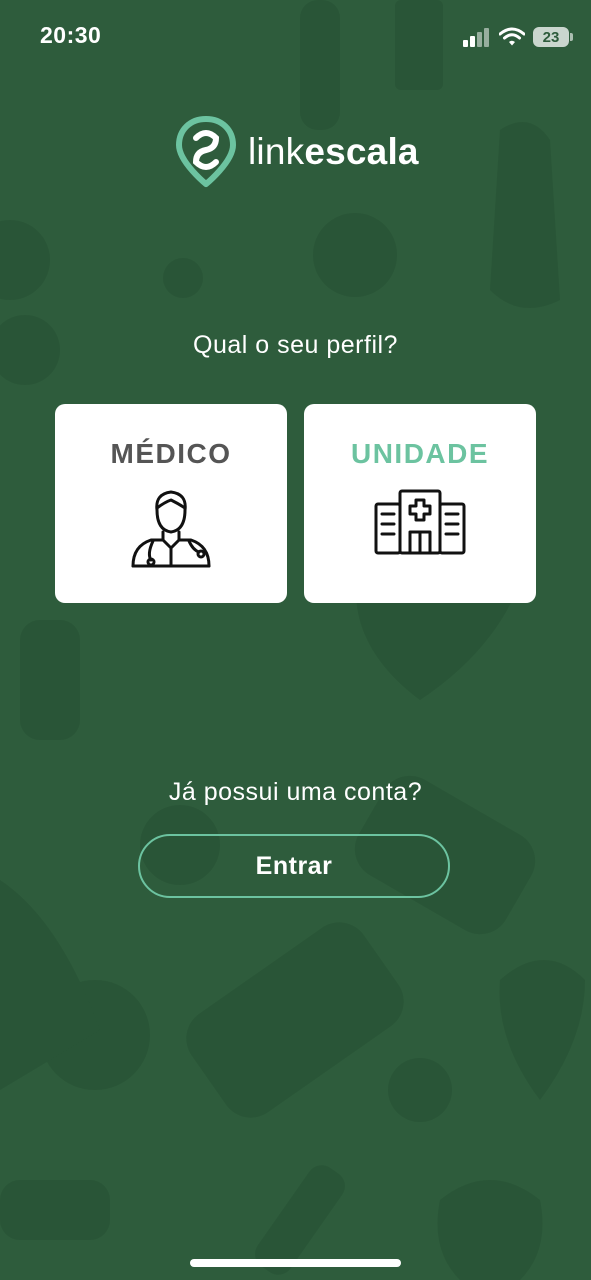  What do you see at coordinates (294, 866) in the screenshot?
I see `login-button: Entrar` at bounding box center [294, 866].